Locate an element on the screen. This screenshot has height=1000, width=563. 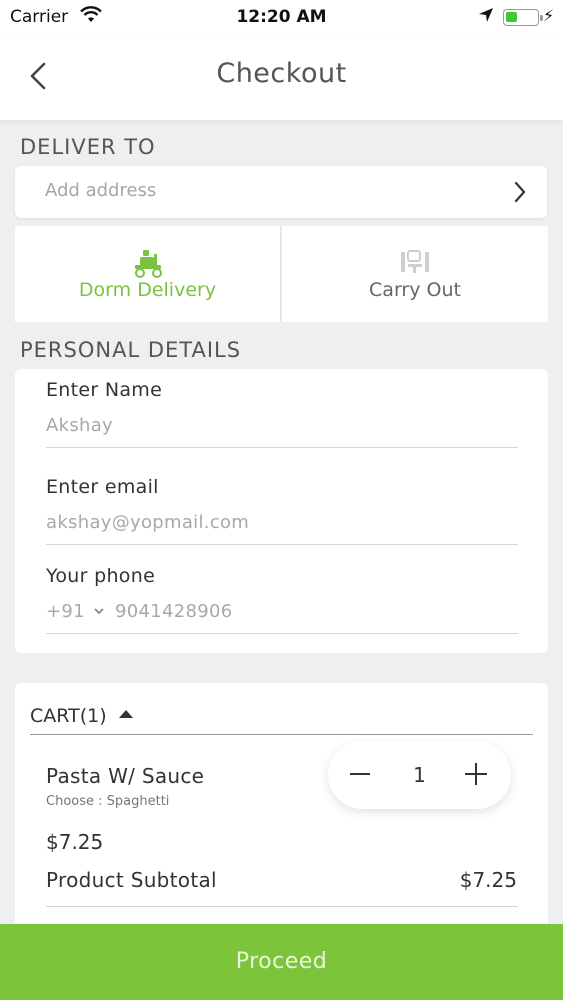
subtotal-label: Product Subtotal is located at coordinates (131, 880).